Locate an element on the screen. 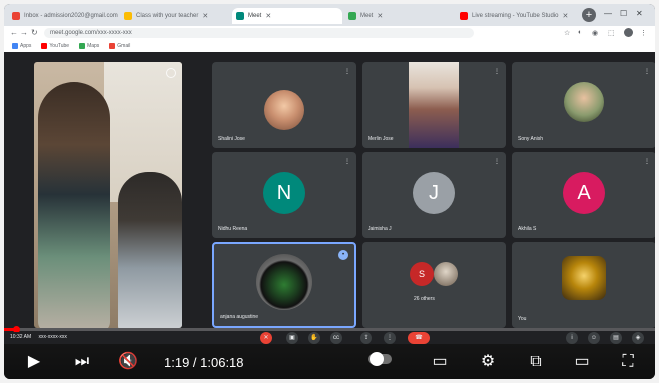 The width and height of the screenshot is (659, 383). participant-tile: N ⋮ Nidhu Reena is located at coordinates (284, 195).